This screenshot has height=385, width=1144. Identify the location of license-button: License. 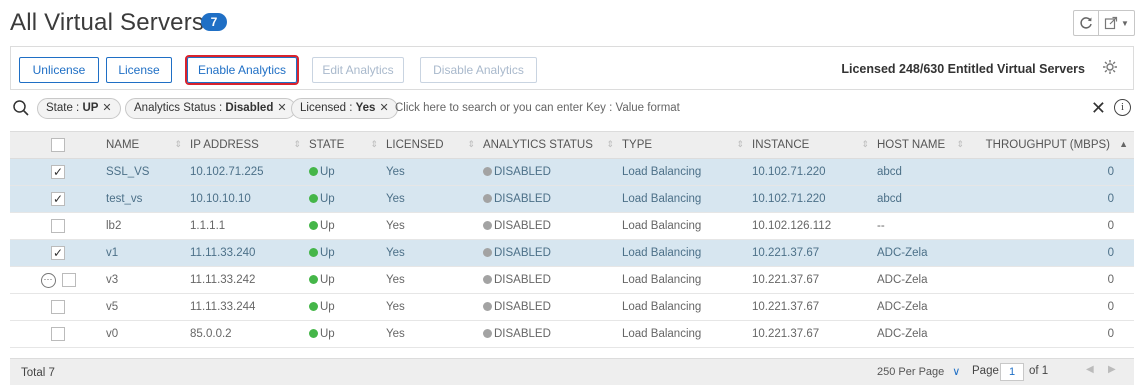
(139, 70).